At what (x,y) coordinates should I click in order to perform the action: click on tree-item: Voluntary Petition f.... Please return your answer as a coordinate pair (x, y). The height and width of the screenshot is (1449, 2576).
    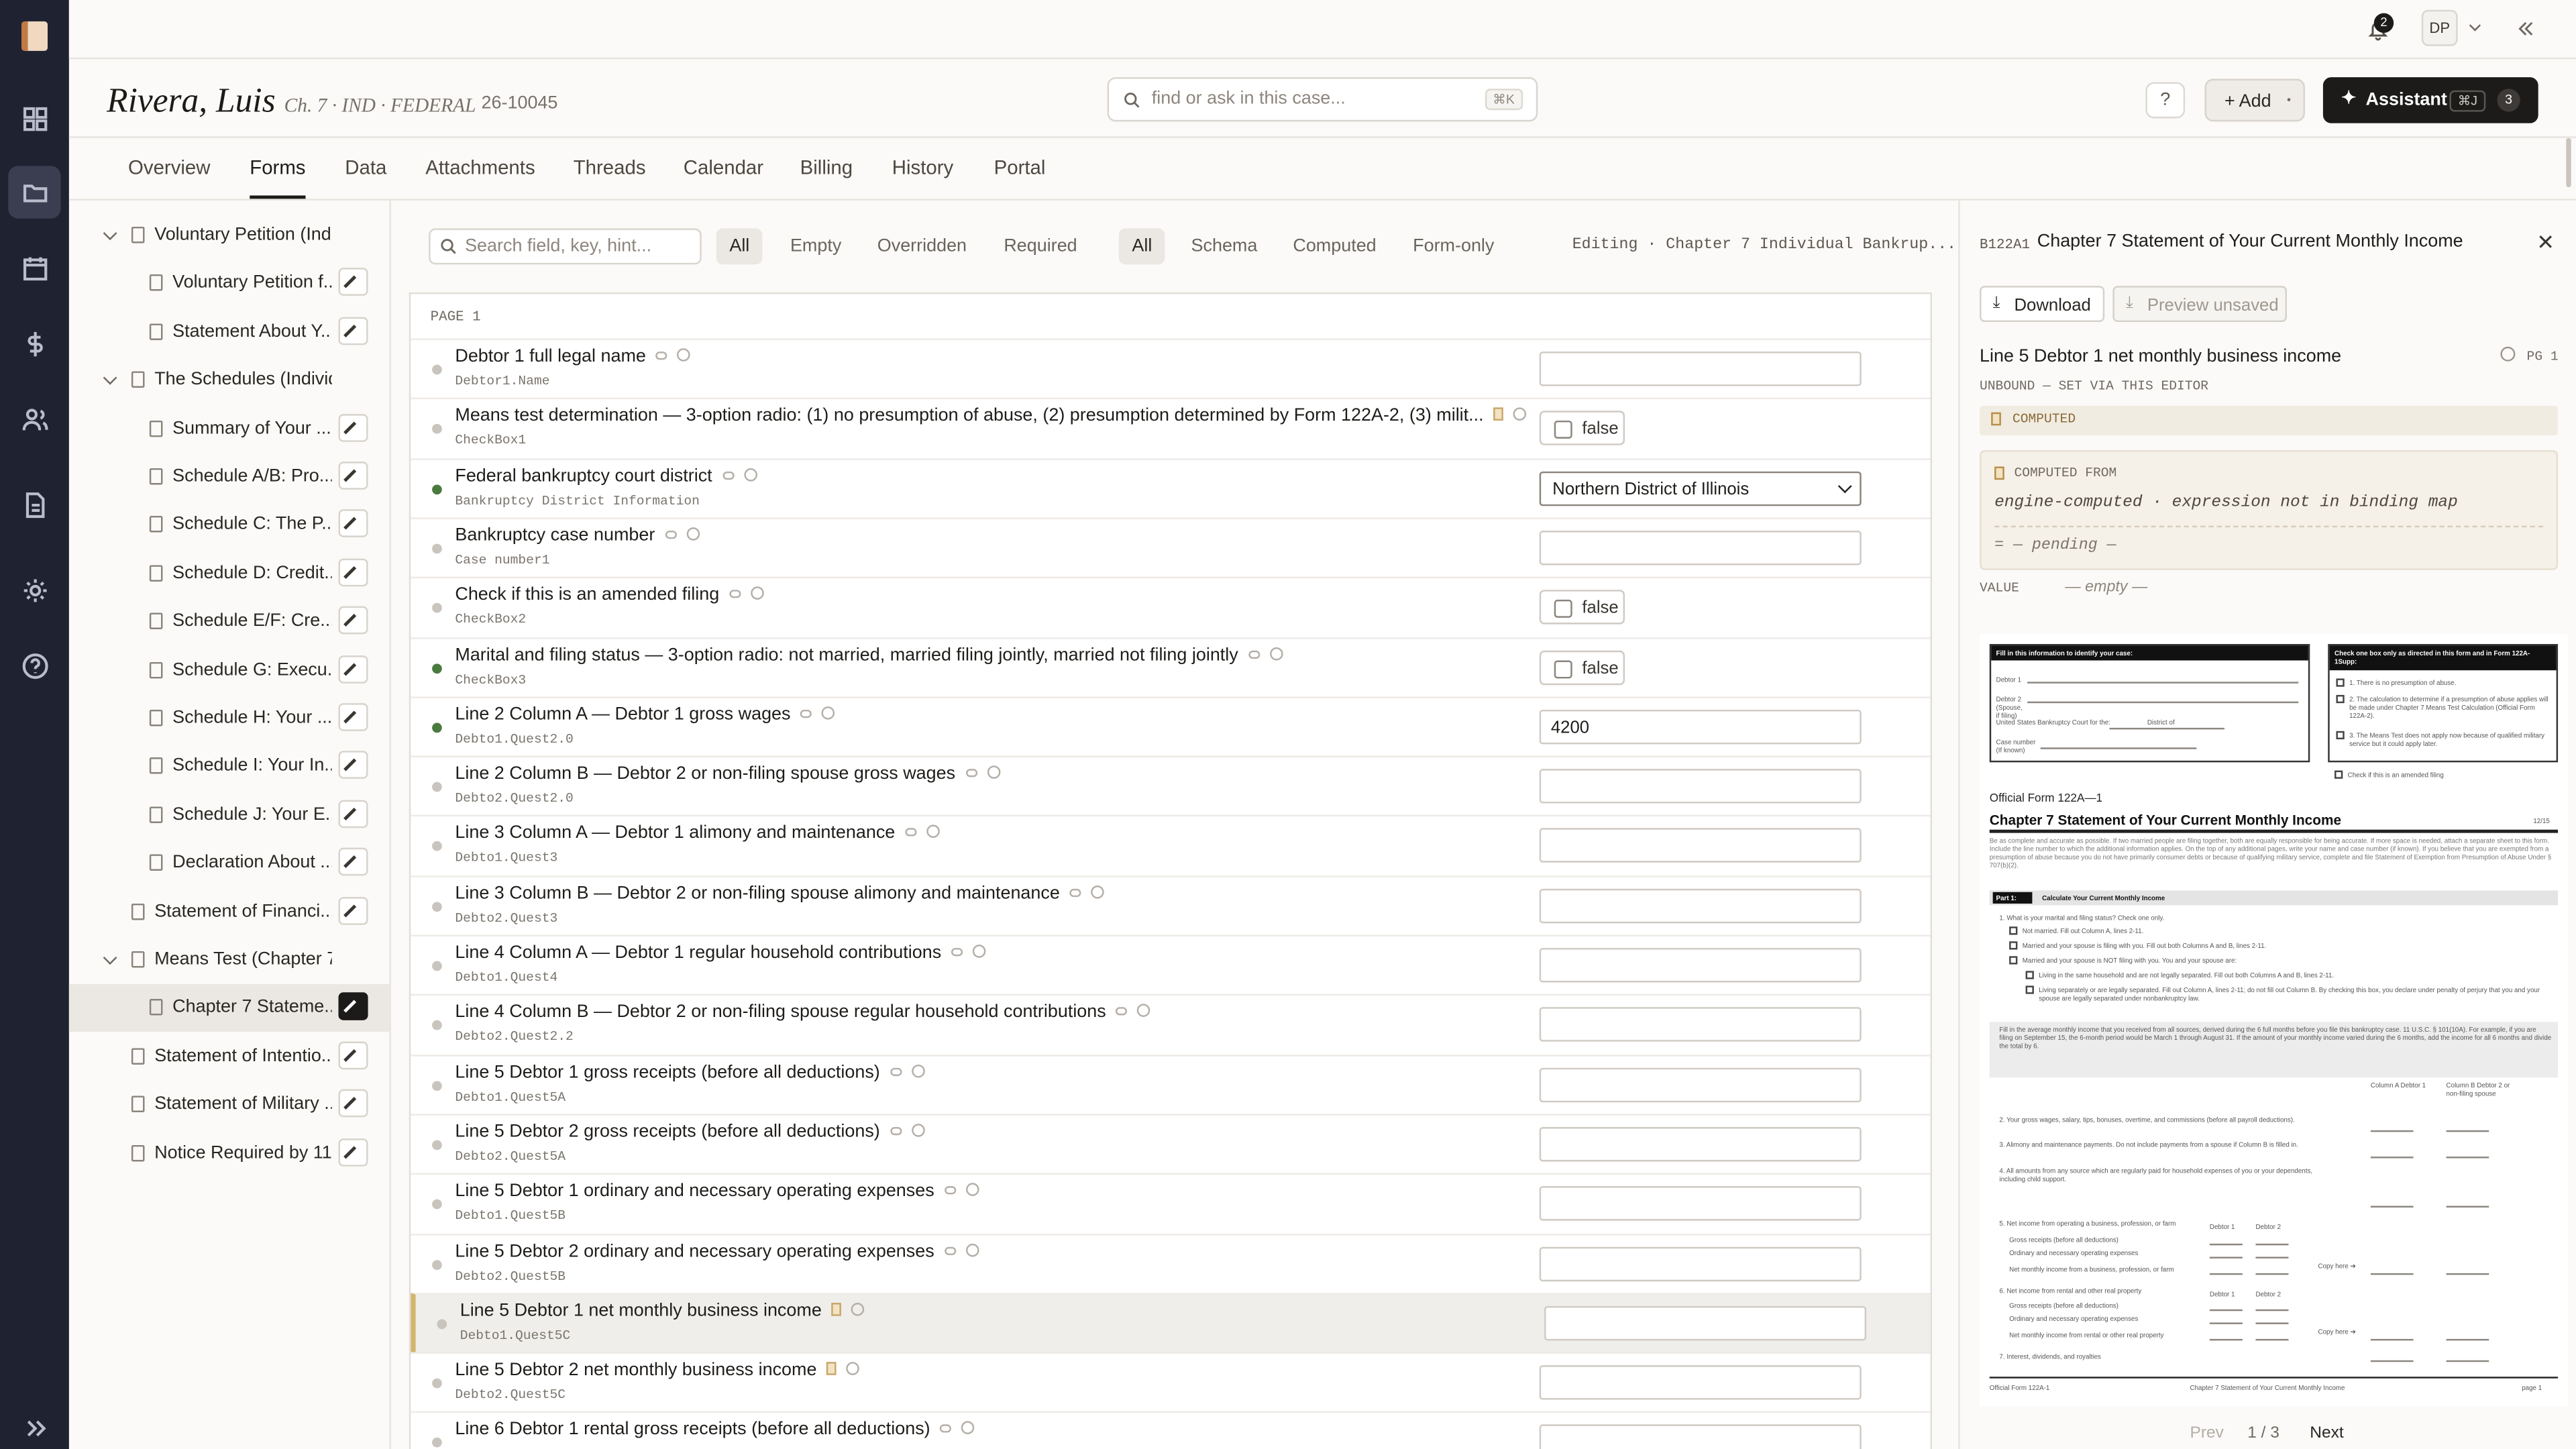
    Looking at the image, I should click on (229, 284).